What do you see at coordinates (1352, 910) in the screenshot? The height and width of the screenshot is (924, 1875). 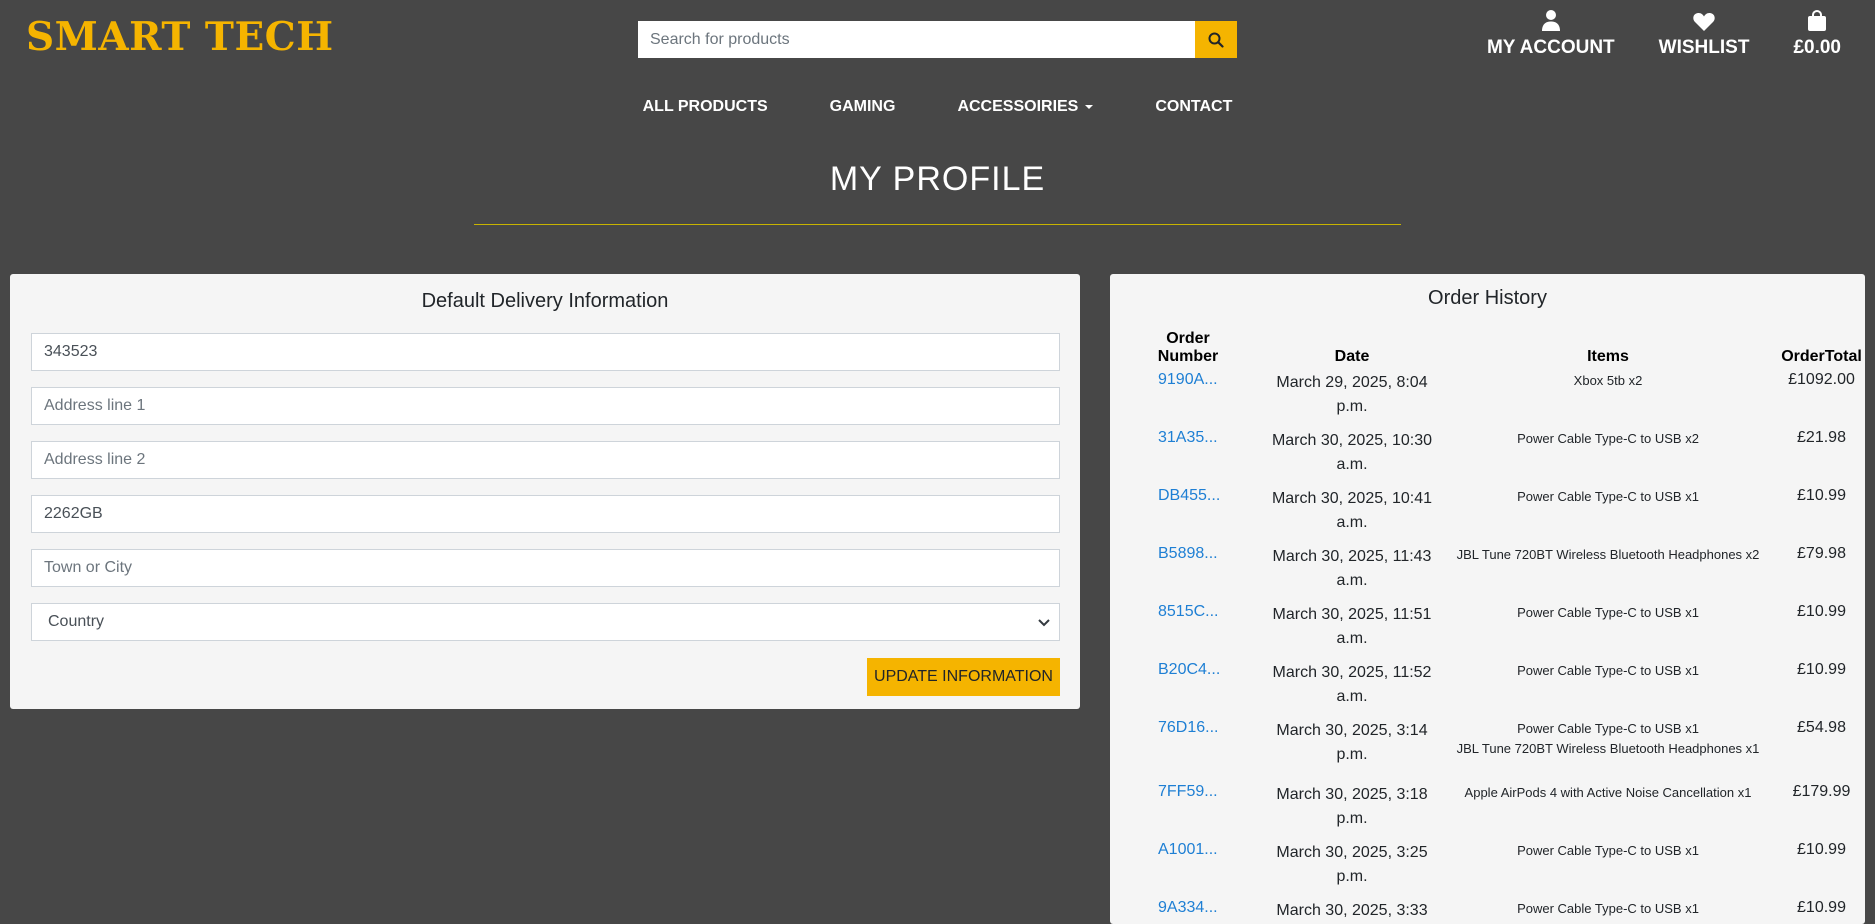 I see `order-date: March 30, 2025, 3:33 p.m.` at bounding box center [1352, 910].